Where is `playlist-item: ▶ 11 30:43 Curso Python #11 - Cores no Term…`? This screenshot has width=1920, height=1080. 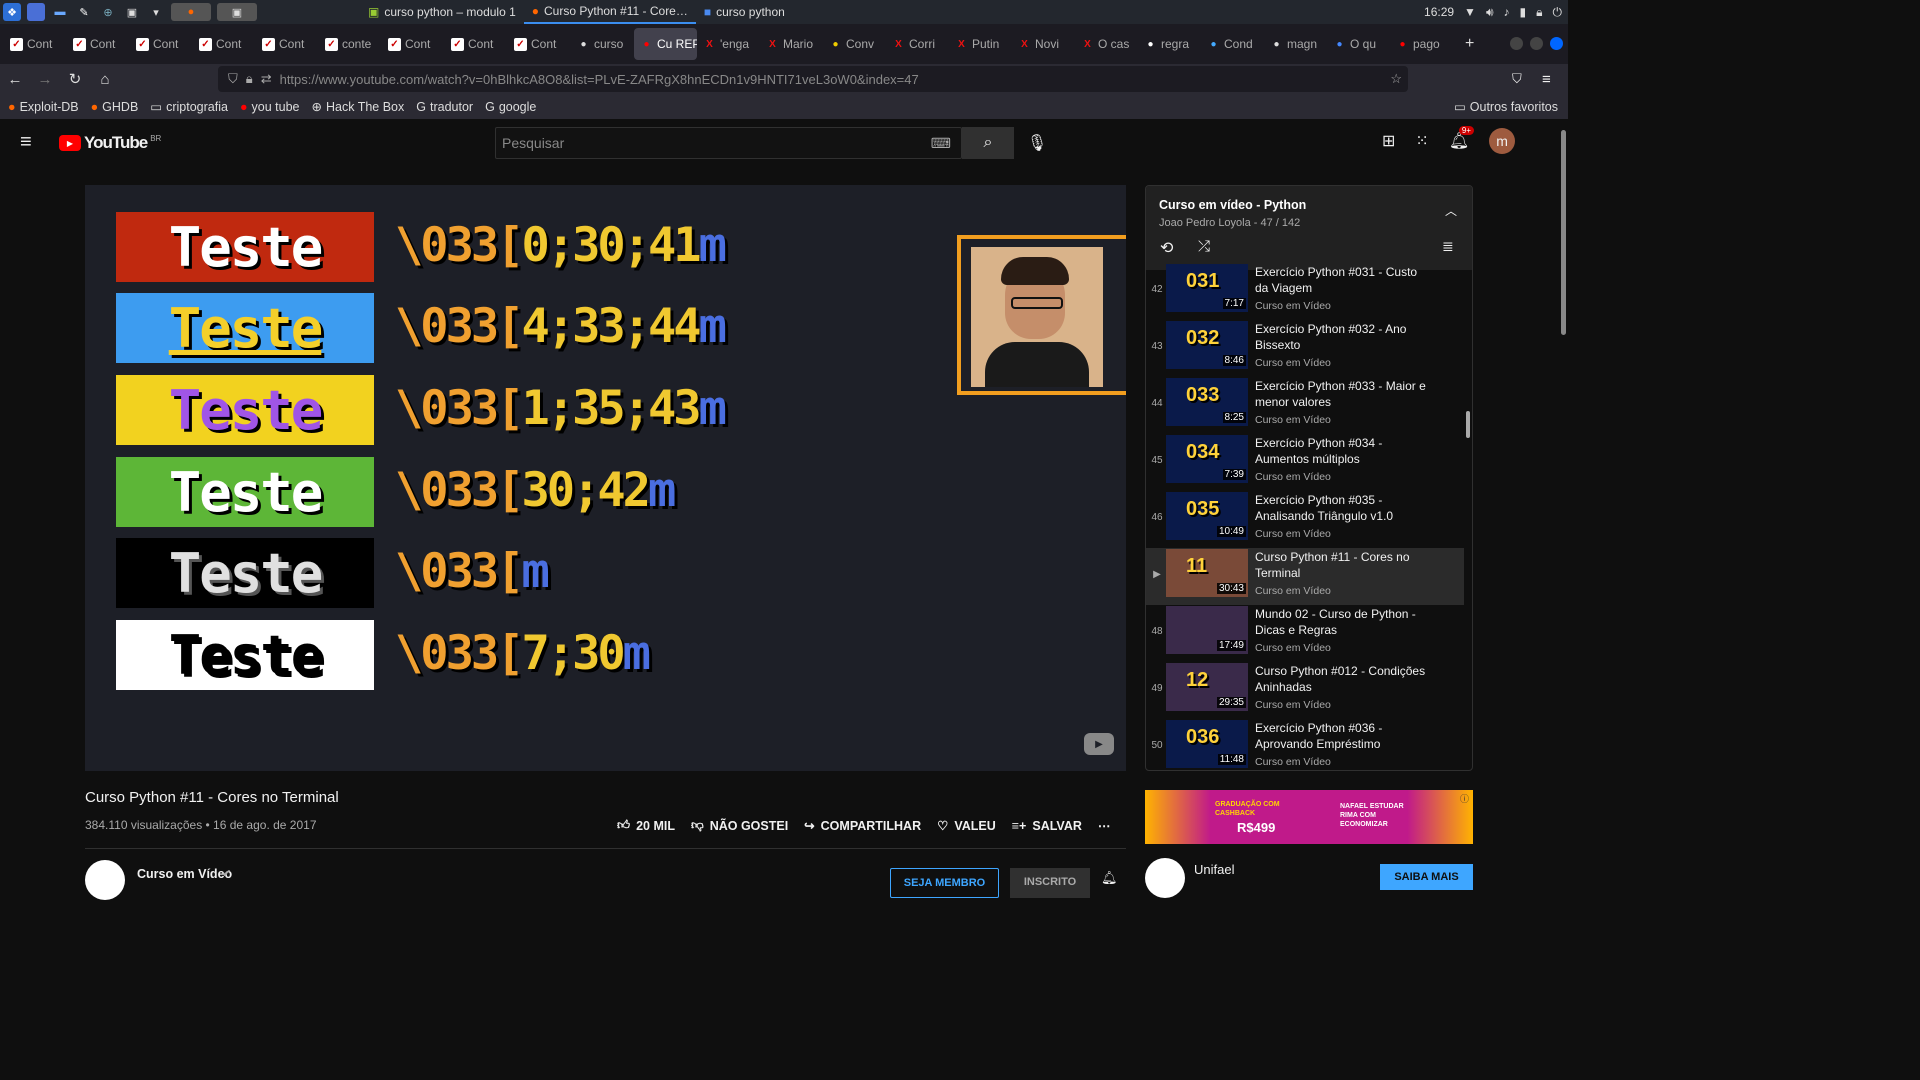
playlist-item: ▶ 11 30:43 Curso Python #11 - Cores no Term… is located at coordinates (1305, 576).